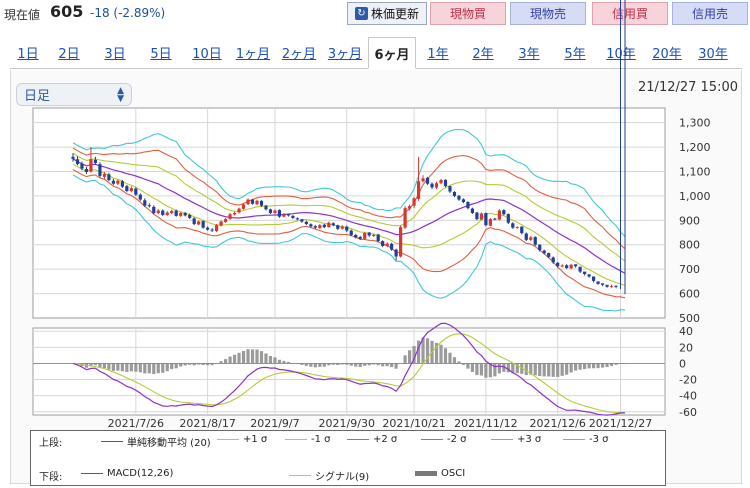 This screenshot has width=750, height=488. Describe the element at coordinates (274, 423) in the screenshot. I see `x-tick-label: 2021/9/7` at that location.